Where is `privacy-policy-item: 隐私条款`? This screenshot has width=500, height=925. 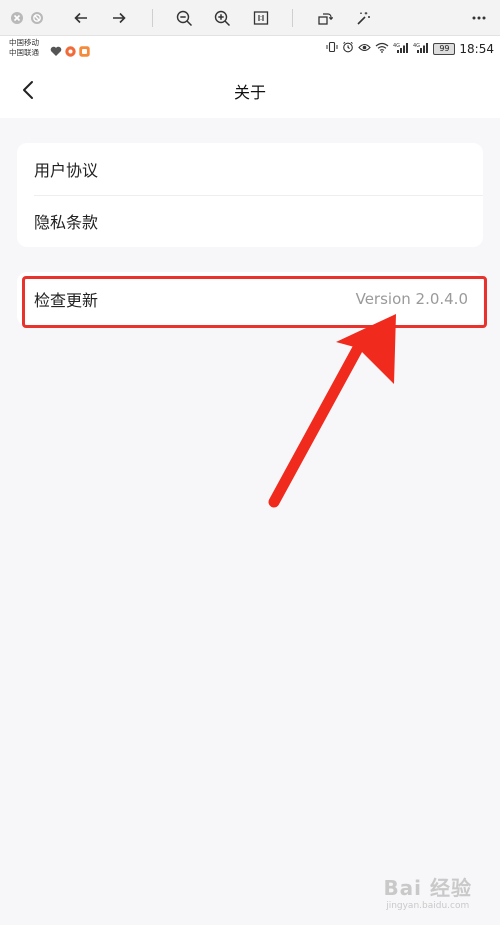 privacy-policy-item: 隐私条款 is located at coordinates (250, 221).